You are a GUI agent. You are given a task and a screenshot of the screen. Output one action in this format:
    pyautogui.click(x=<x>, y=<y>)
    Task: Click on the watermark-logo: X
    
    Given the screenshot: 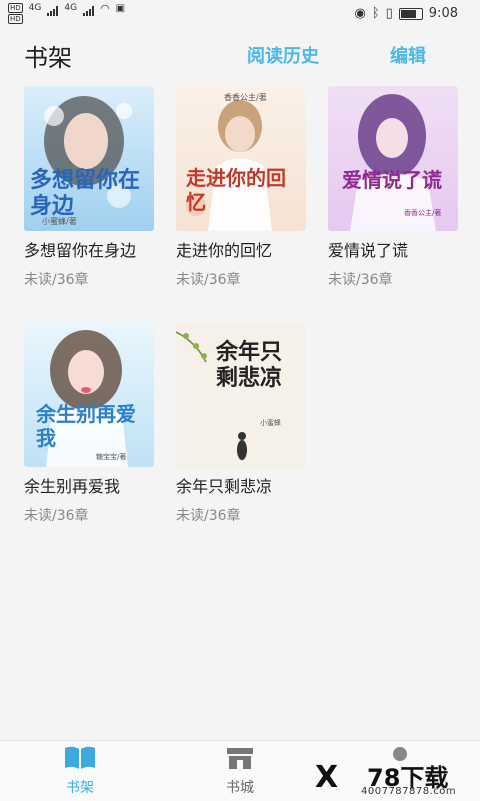 What is the action you would take?
    pyautogui.click(x=327, y=777)
    